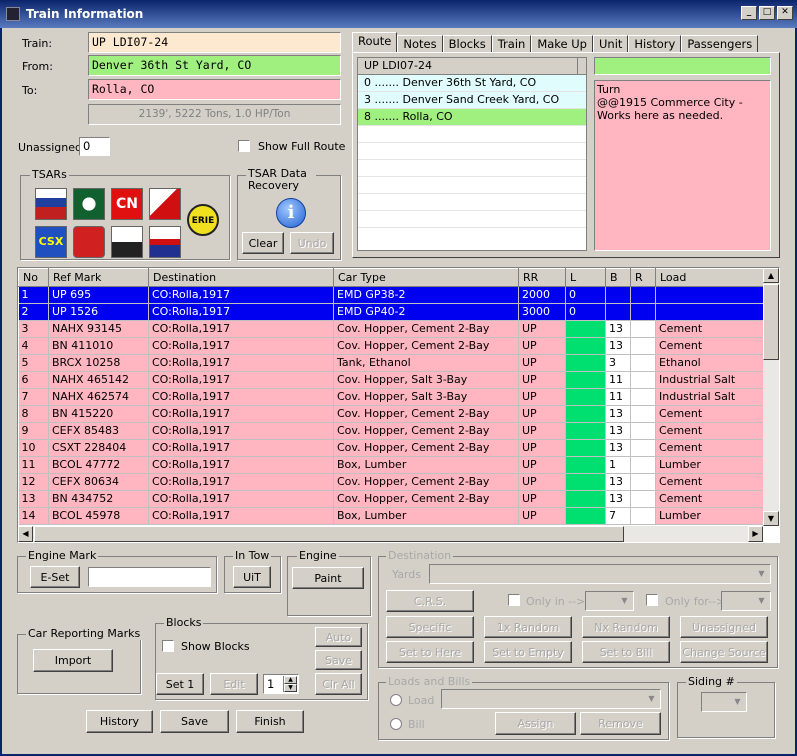 Image resolution: width=797 pixels, height=756 pixels. I want to click on yards-dropdown: ▼, so click(600, 574).